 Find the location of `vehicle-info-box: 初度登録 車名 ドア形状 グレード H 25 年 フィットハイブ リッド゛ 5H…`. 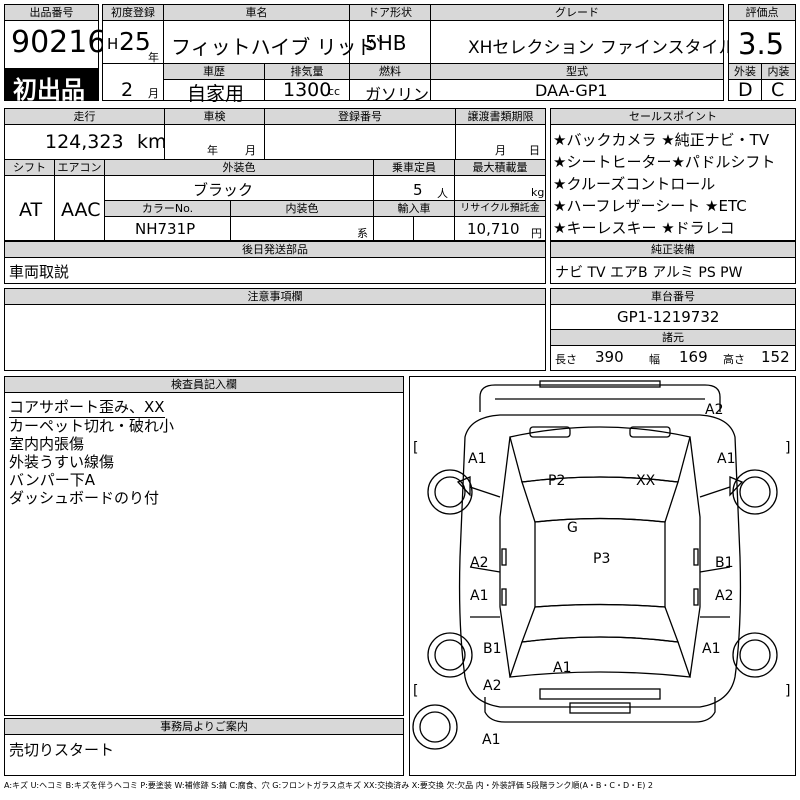

vehicle-info-box: 初度登録 車名 ドア形状 グレード H 25 年 フィットハイブ リッド゛ 5H… is located at coordinates (419, 54).